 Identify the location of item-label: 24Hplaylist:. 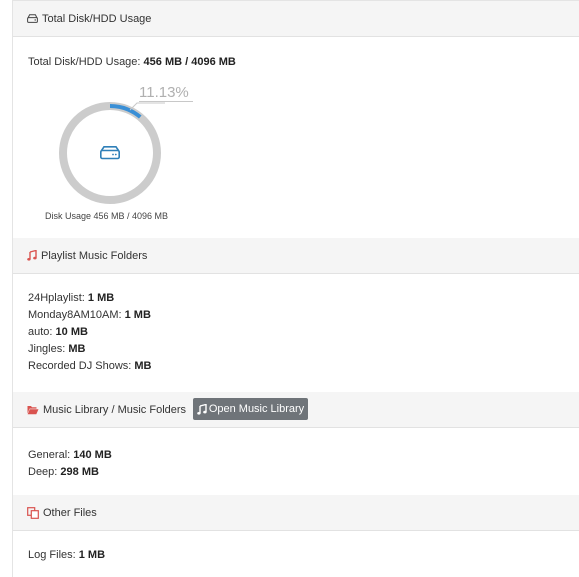
(58, 298).